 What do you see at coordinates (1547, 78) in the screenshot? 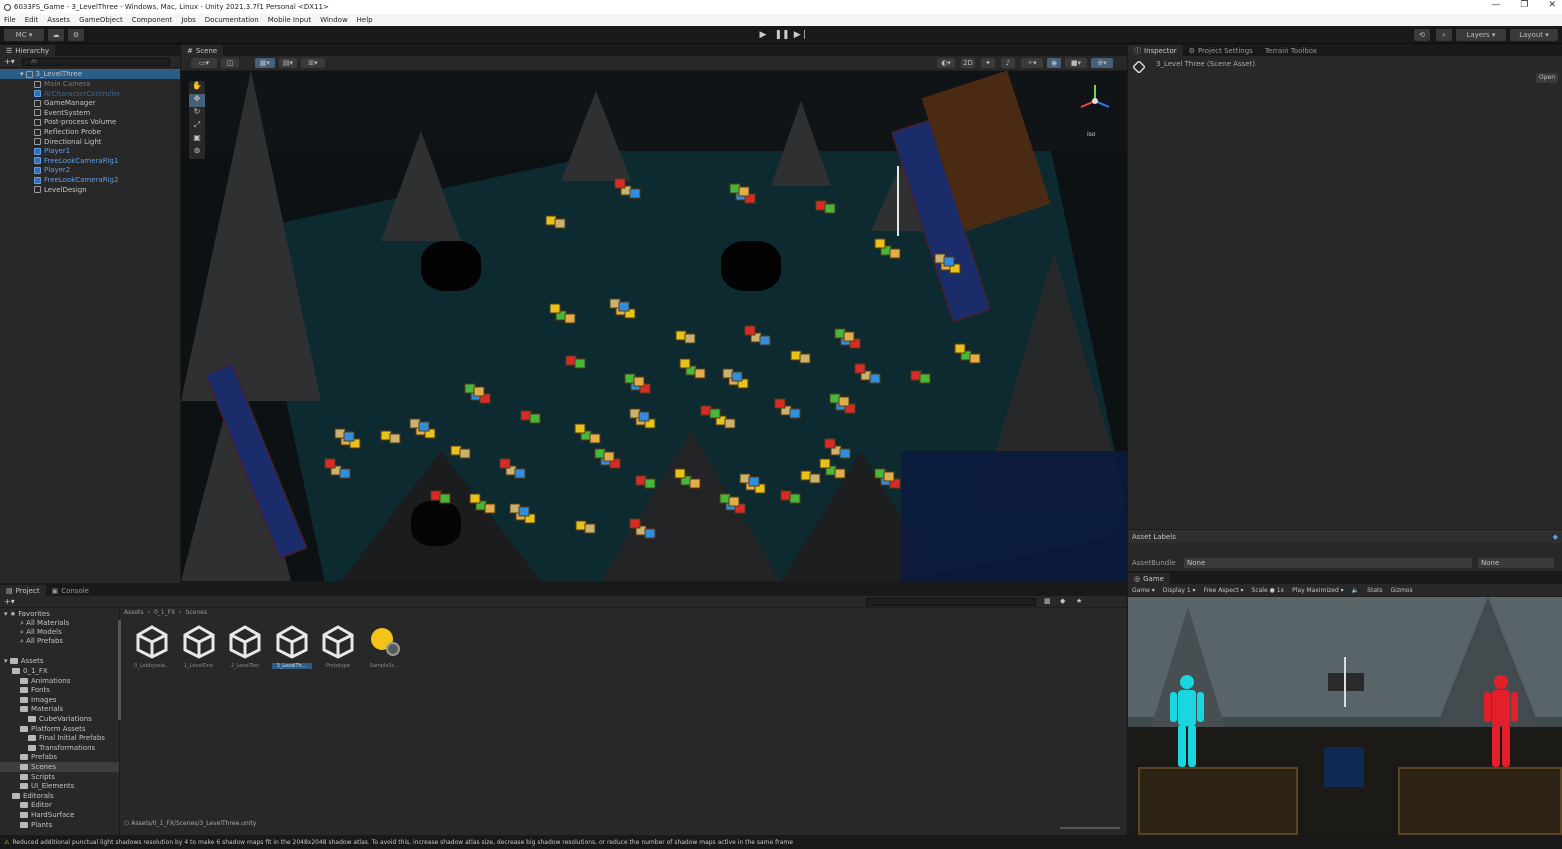
I see `open-button: Open` at bounding box center [1547, 78].